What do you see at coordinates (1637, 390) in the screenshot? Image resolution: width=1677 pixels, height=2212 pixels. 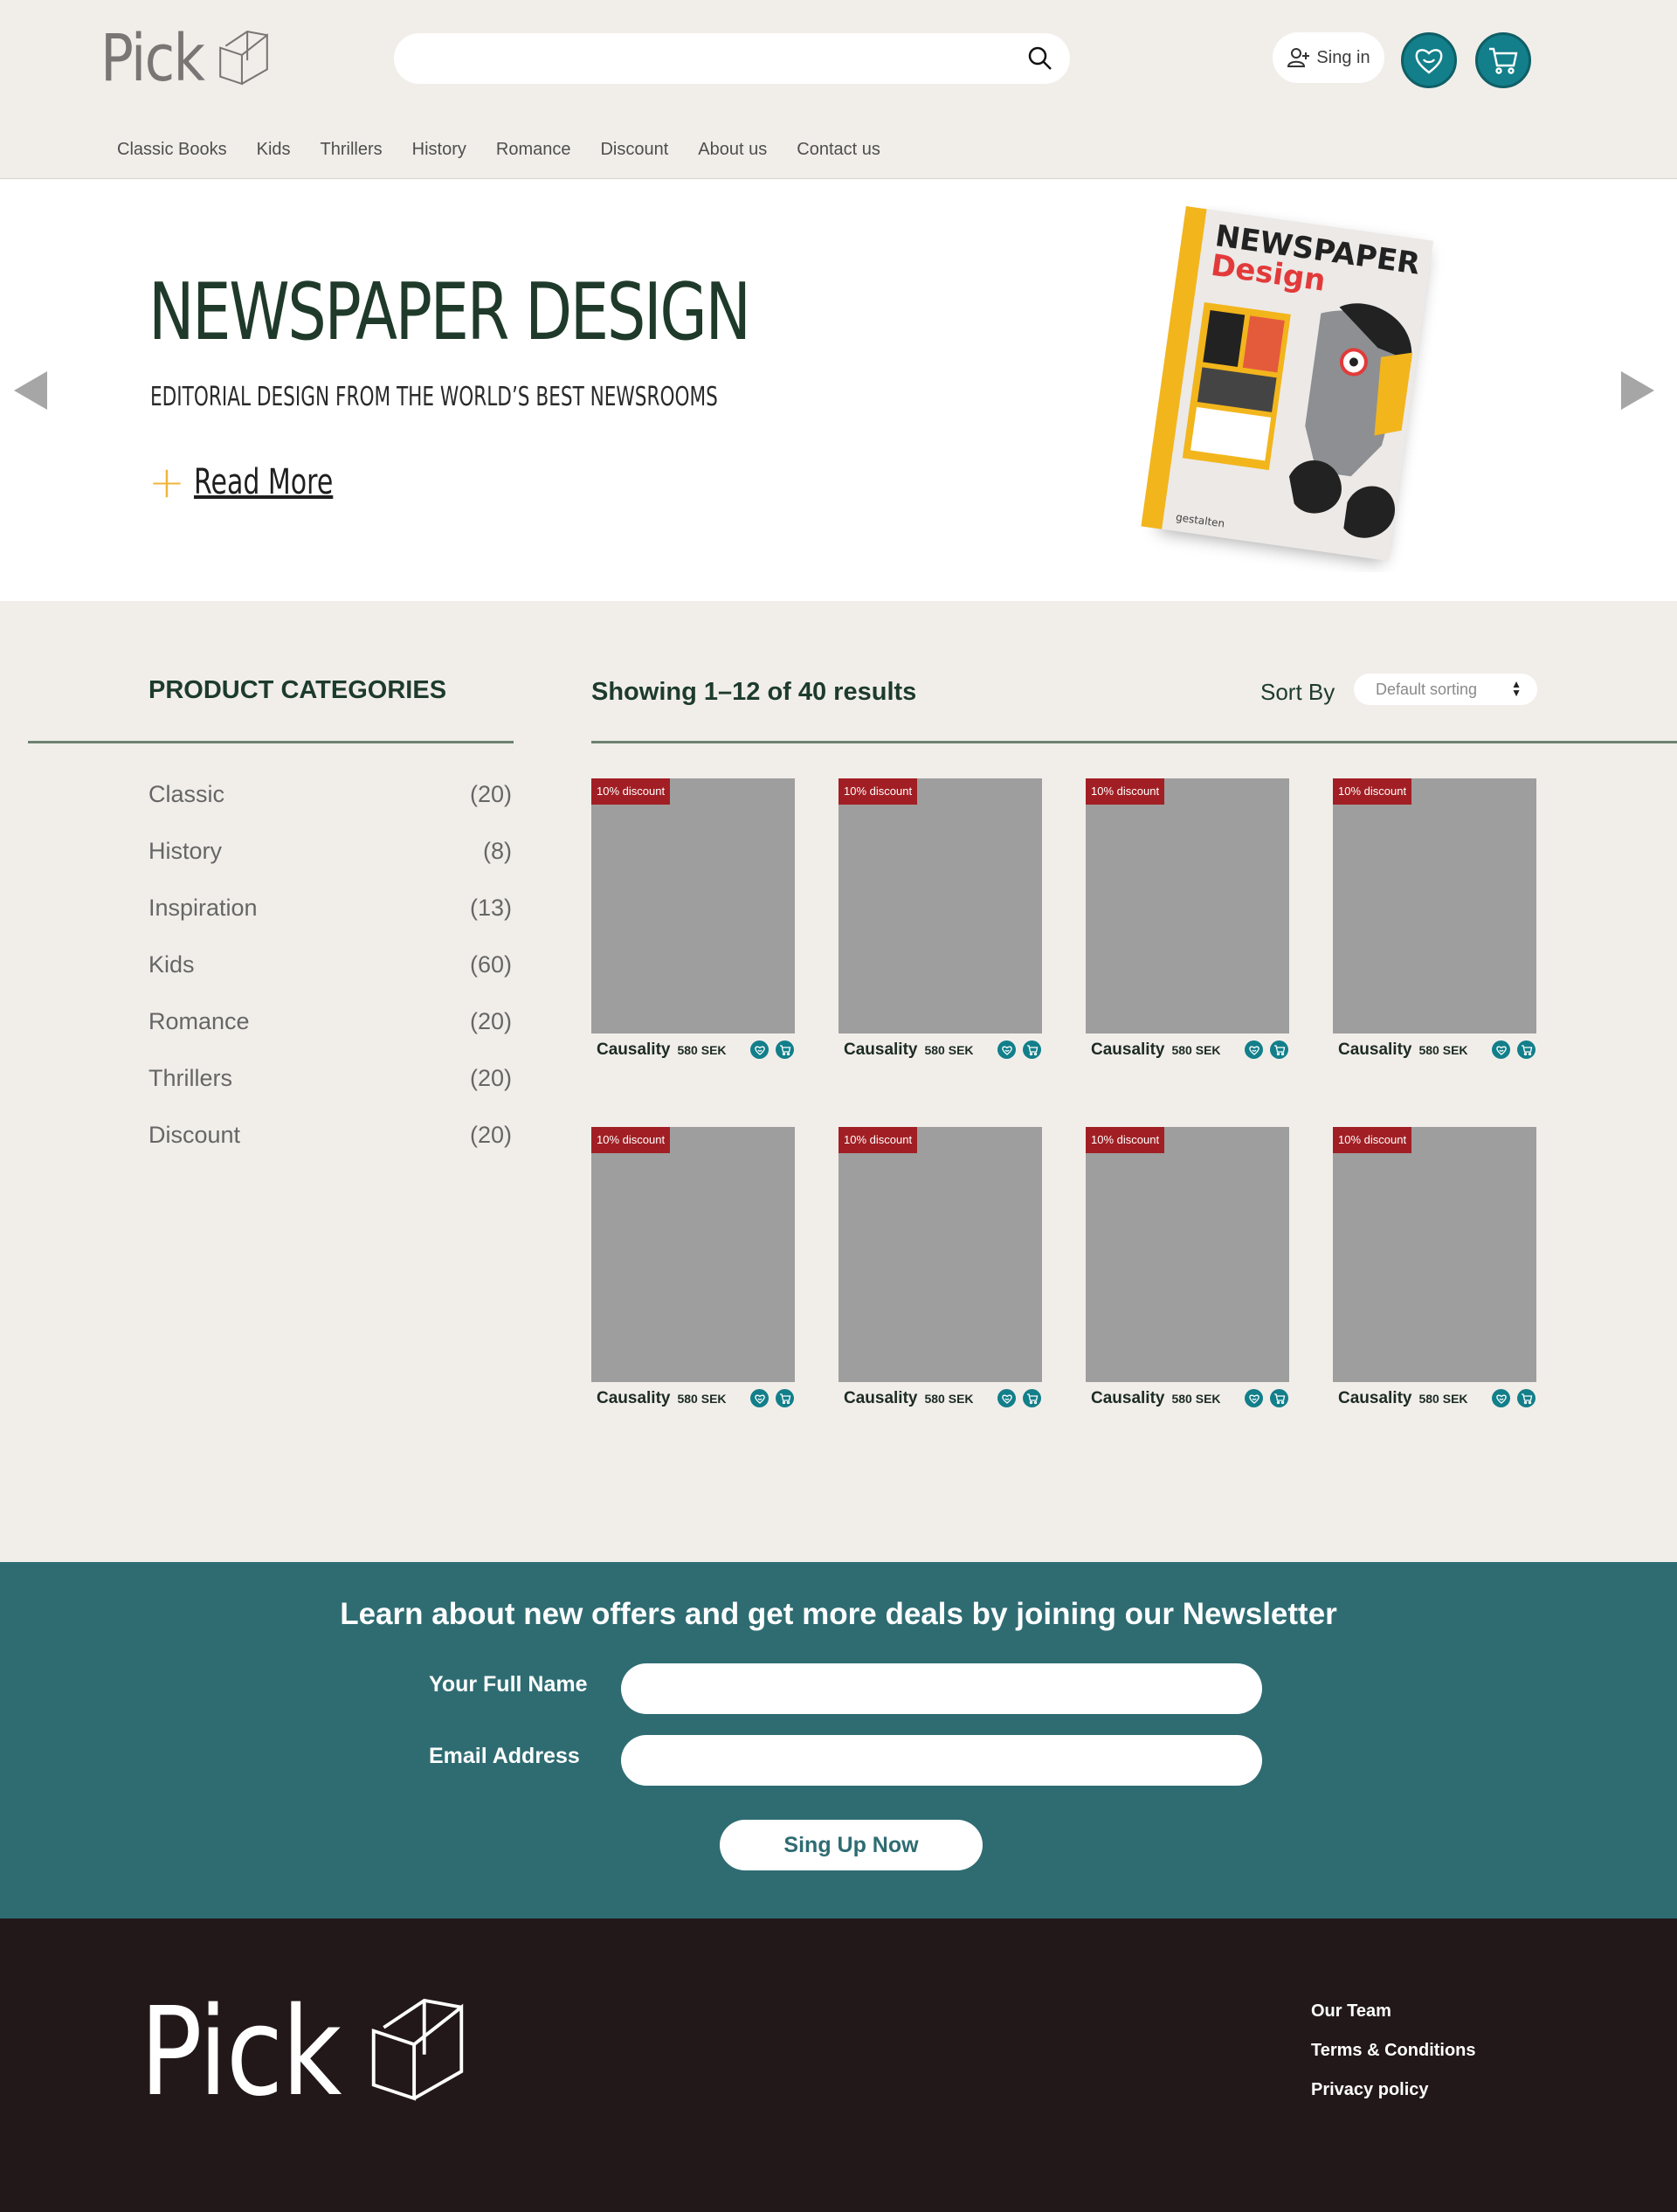 I see `arrow-right-icon` at bounding box center [1637, 390].